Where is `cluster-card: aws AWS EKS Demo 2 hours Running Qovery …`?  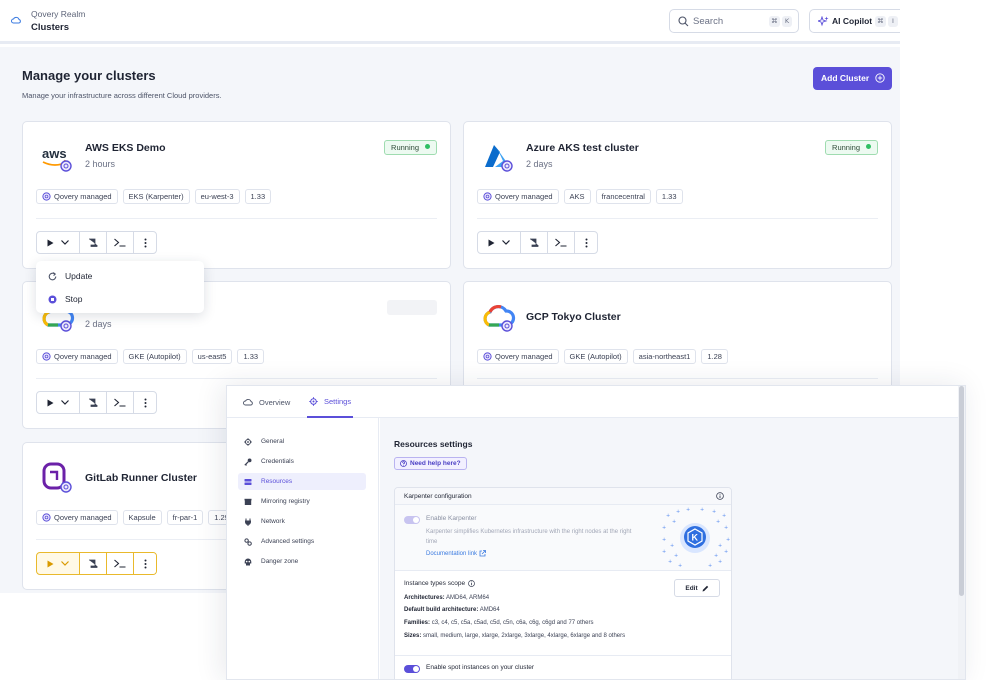
cluster-card: aws AWS EKS Demo 2 hours Running Qovery … is located at coordinates (236, 195).